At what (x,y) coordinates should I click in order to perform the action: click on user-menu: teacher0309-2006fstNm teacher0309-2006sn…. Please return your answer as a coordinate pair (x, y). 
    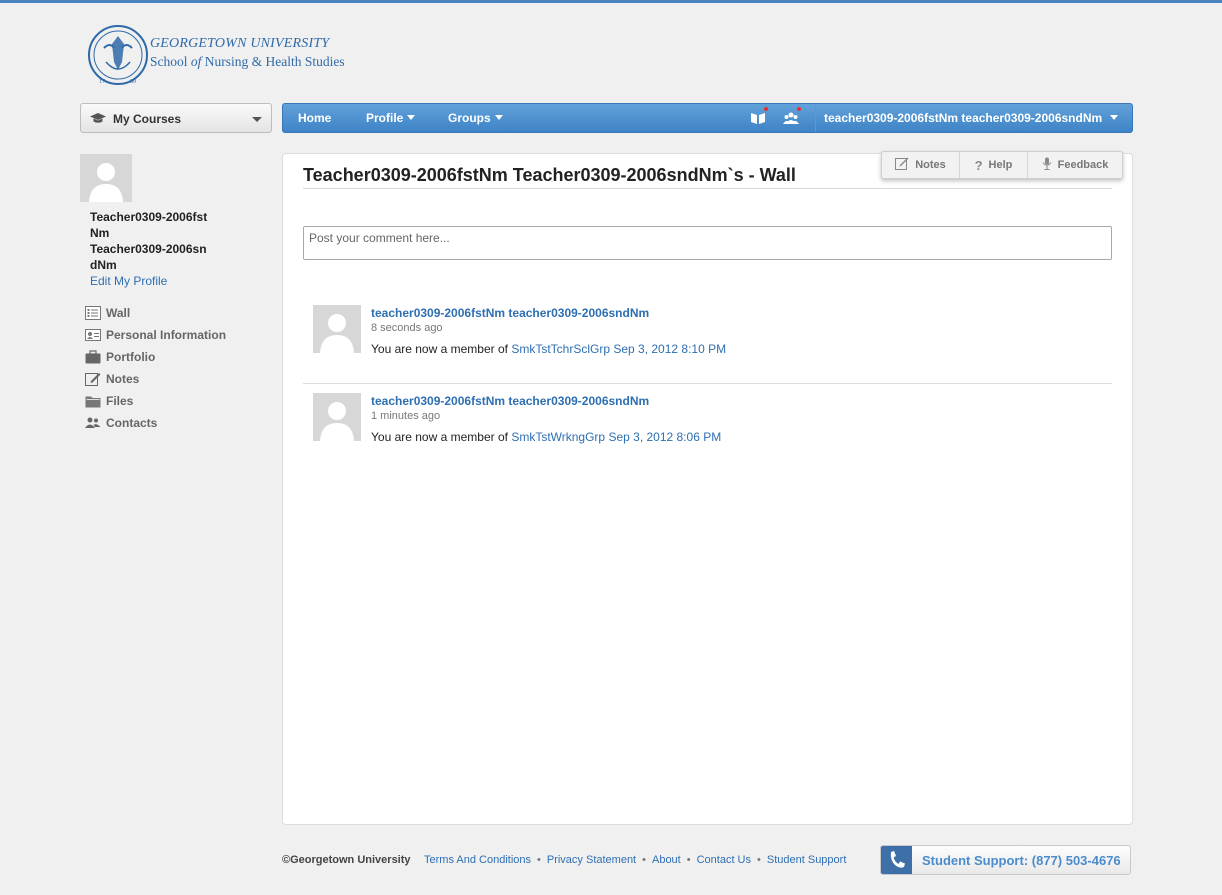
    Looking at the image, I should click on (971, 118).